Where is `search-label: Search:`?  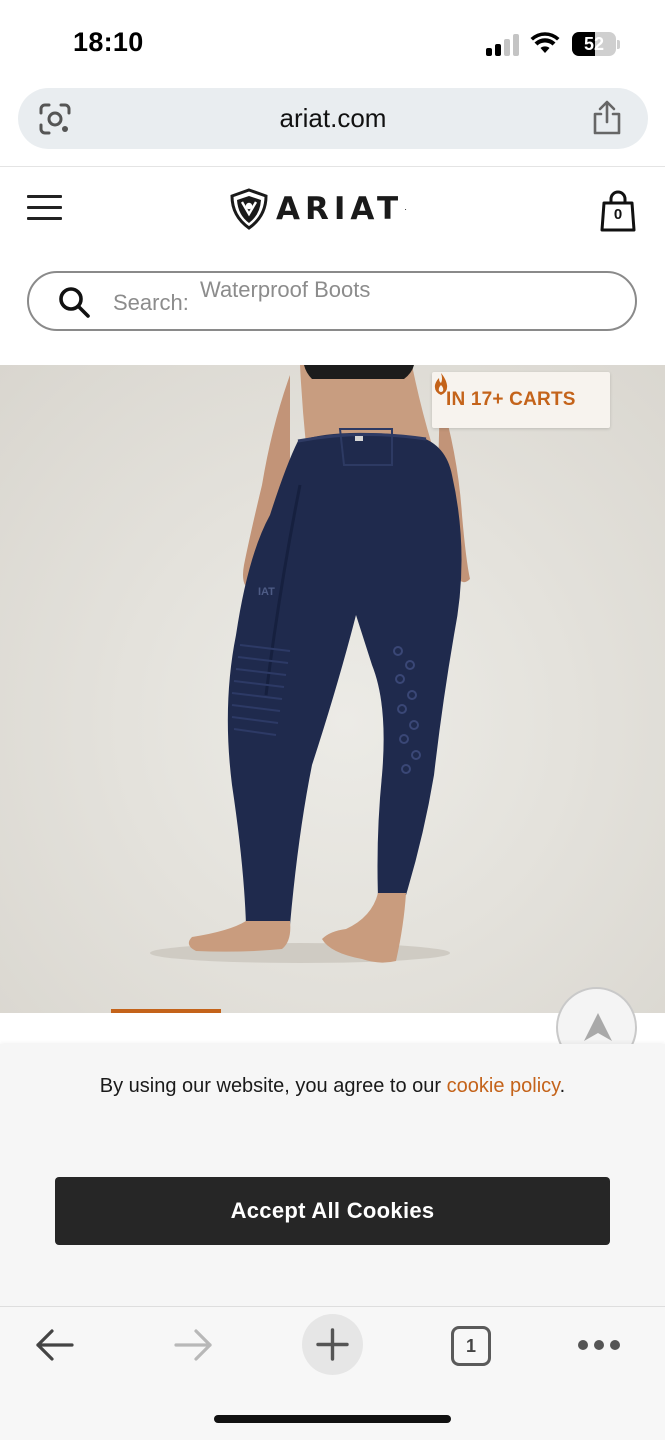
search-label: Search: is located at coordinates (151, 302).